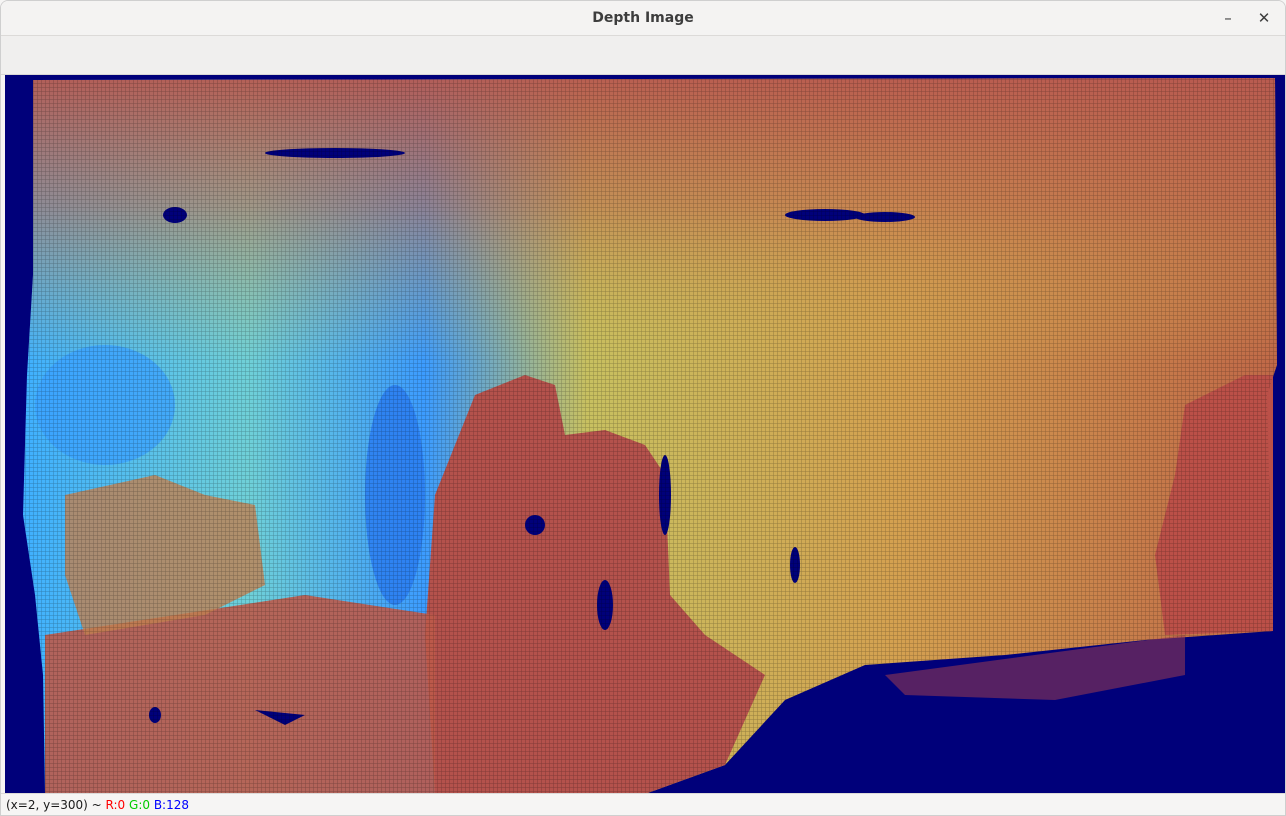  I want to click on toolbar, so click(643, 55).